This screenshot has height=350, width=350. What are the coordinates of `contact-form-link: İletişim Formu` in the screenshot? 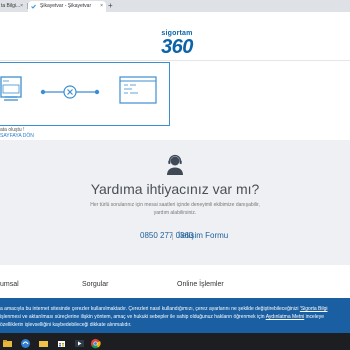 It's located at (203, 236).